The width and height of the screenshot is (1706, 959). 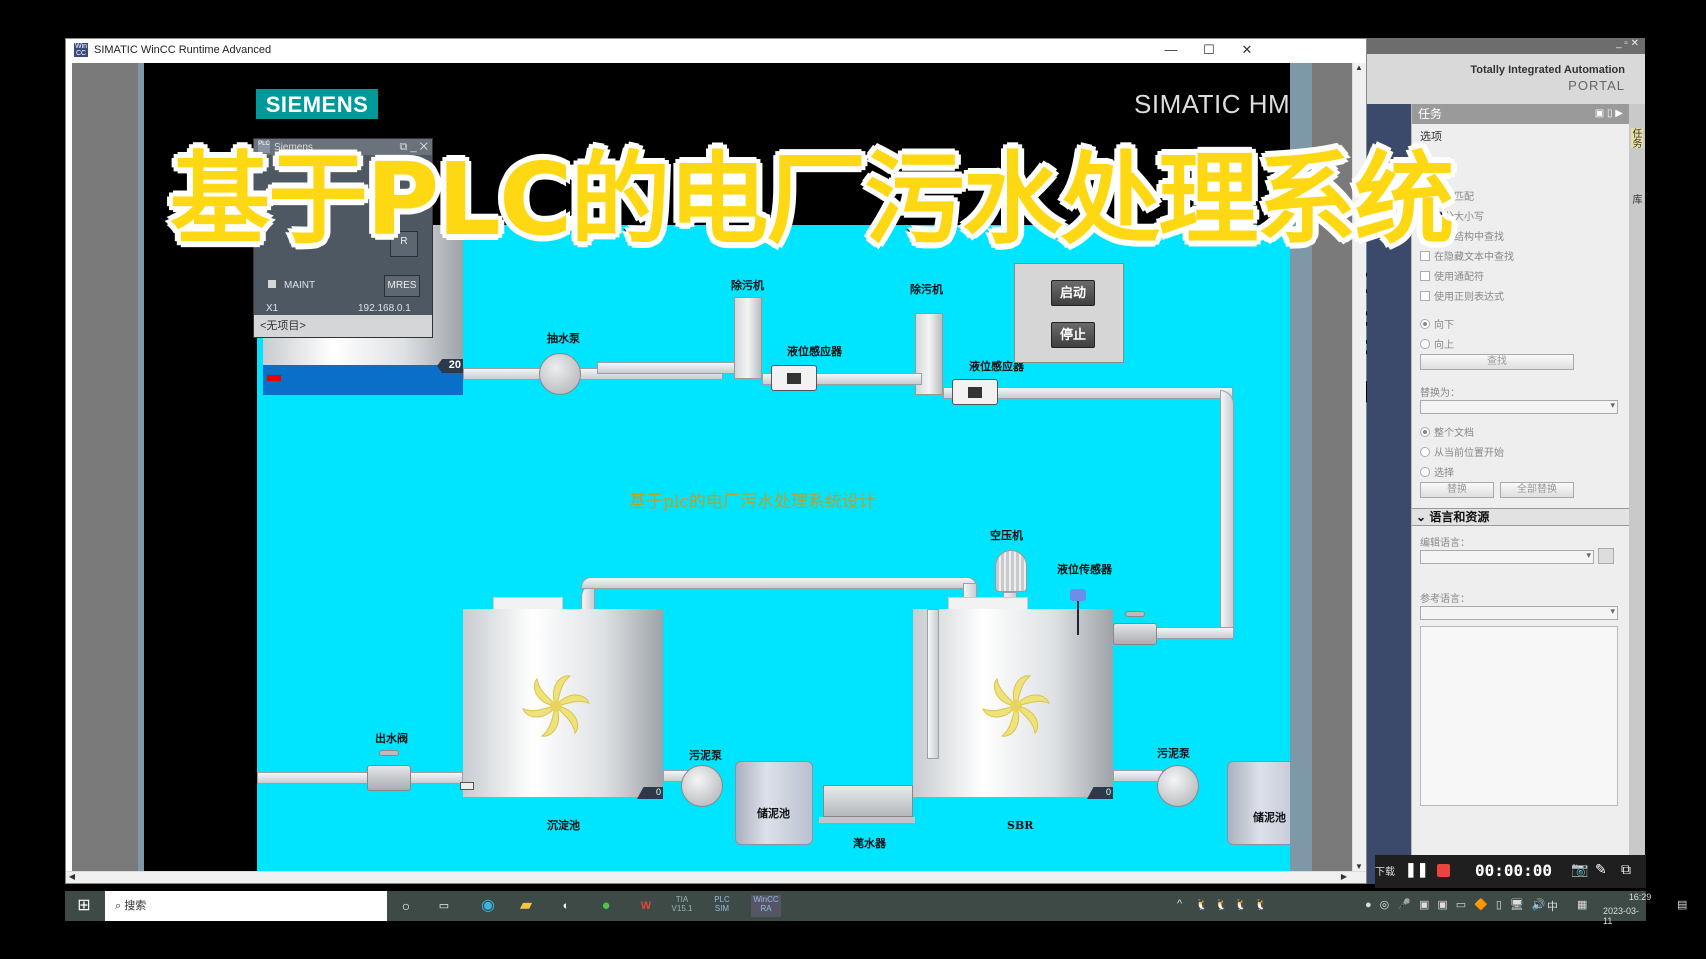 What do you see at coordinates (1209, 50) in the screenshot?
I see `maximize-button: ☐` at bounding box center [1209, 50].